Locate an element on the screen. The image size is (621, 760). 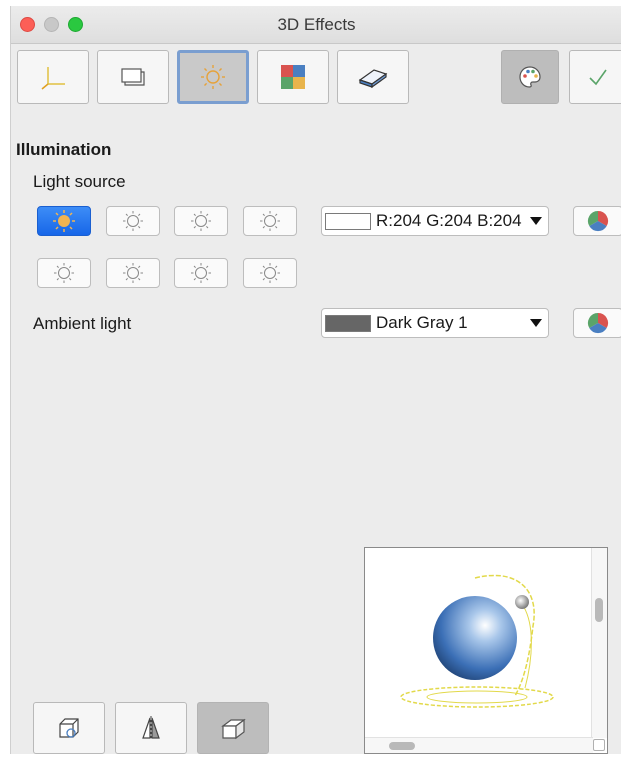
geometry-button is located at coordinates (53, 77).